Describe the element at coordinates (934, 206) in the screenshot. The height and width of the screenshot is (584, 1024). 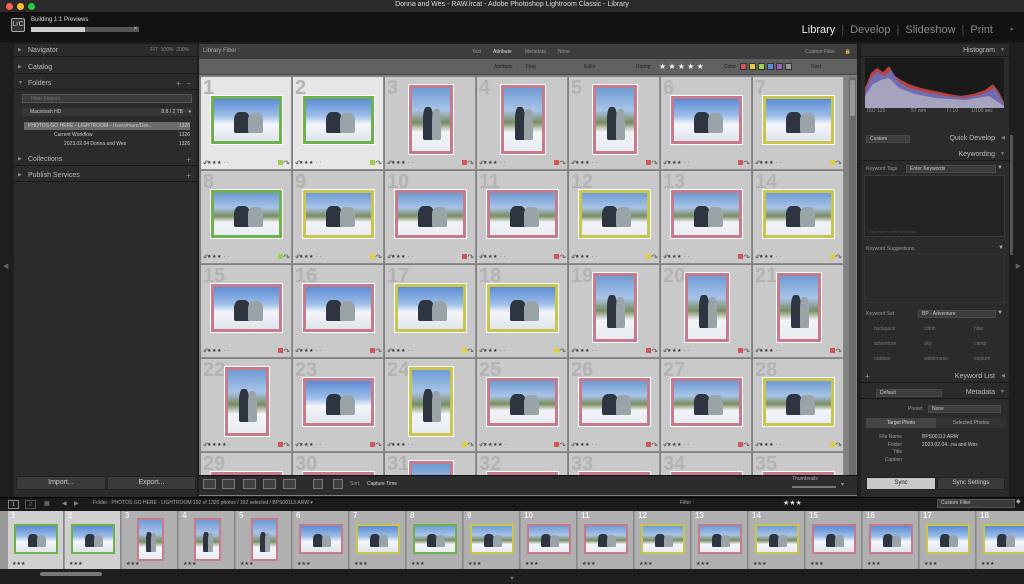
I see `keyword-entry-area: Click here to add keywords` at that location.